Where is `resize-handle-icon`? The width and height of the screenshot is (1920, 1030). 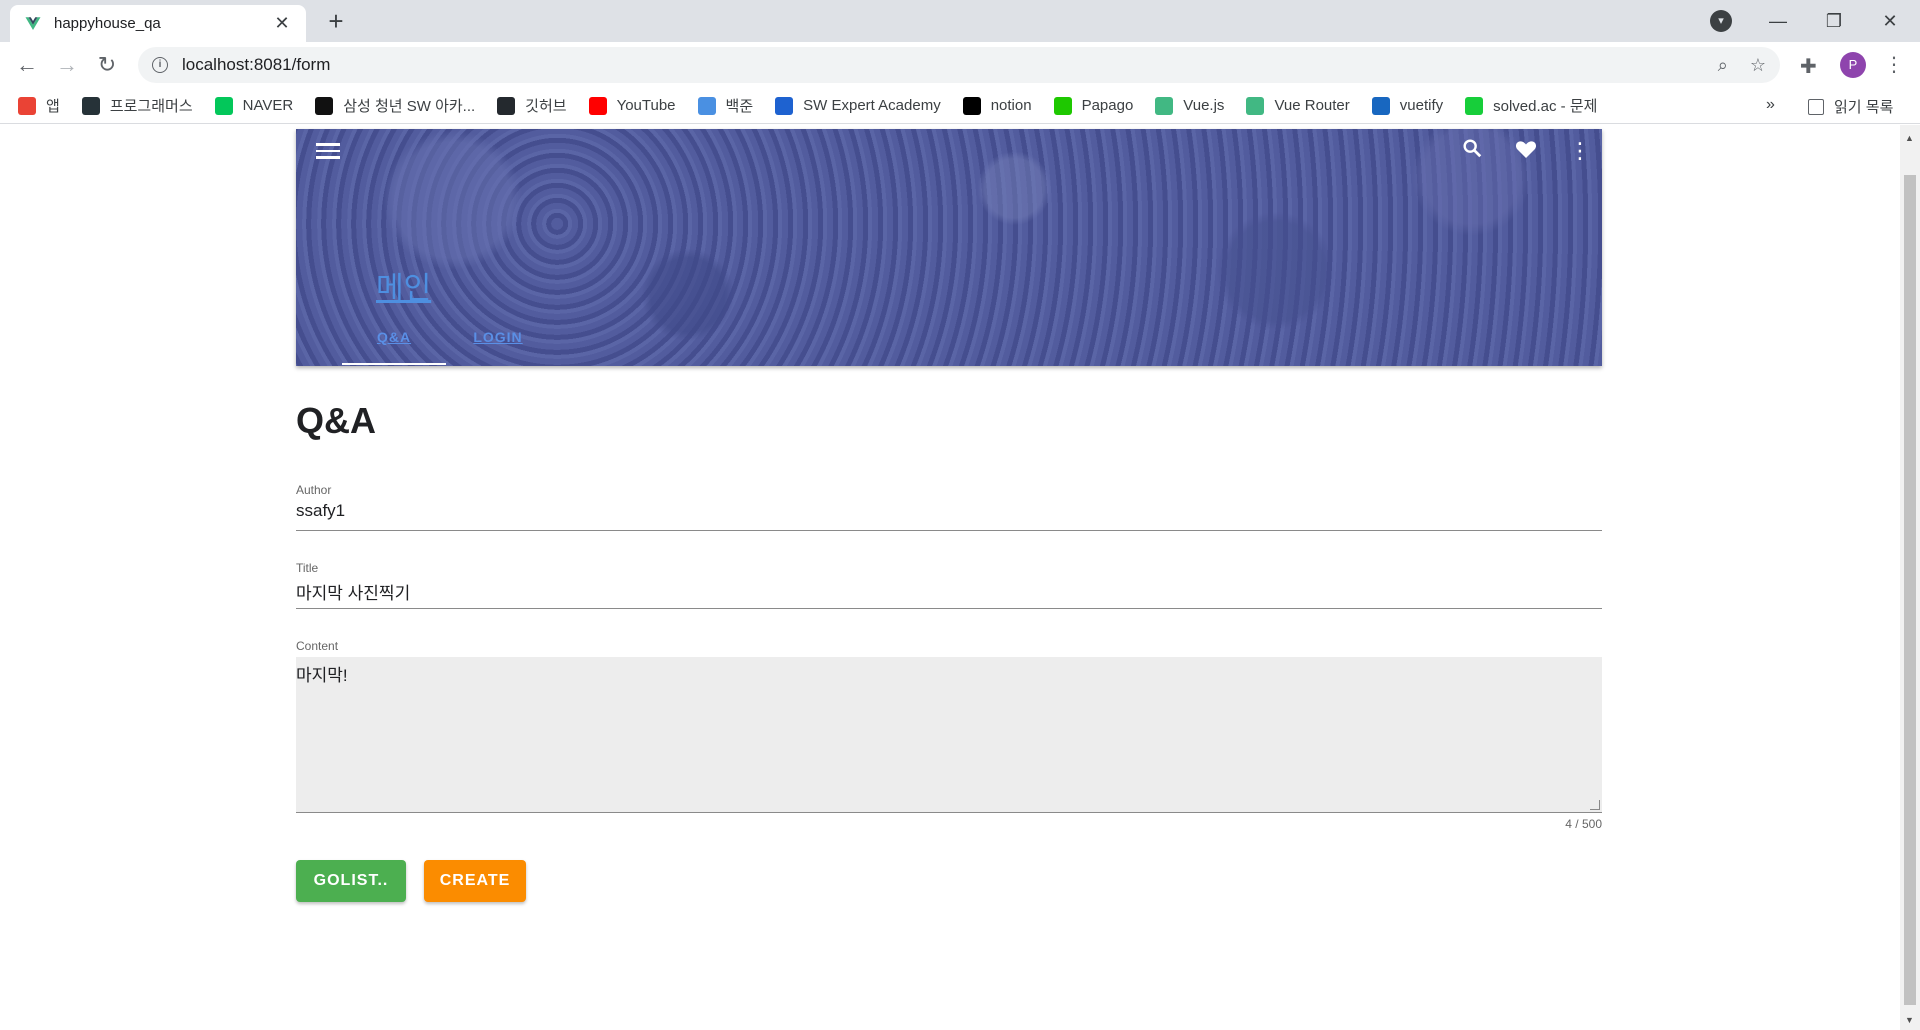 resize-handle-icon is located at coordinates (1595, 805).